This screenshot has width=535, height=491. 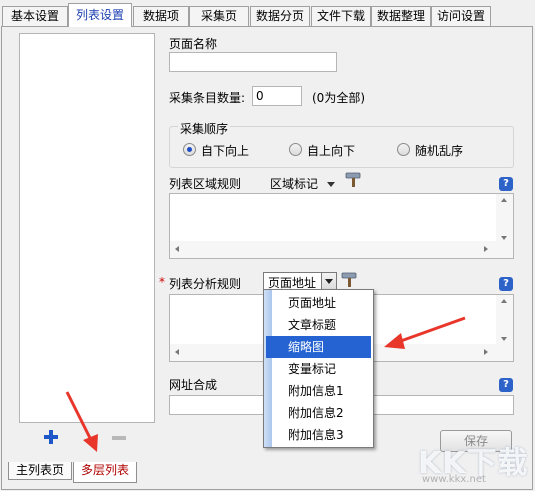 What do you see at coordinates (341, 226) in the screenshot?
I see `list-region-textarea` at bounding box center [341, 226].